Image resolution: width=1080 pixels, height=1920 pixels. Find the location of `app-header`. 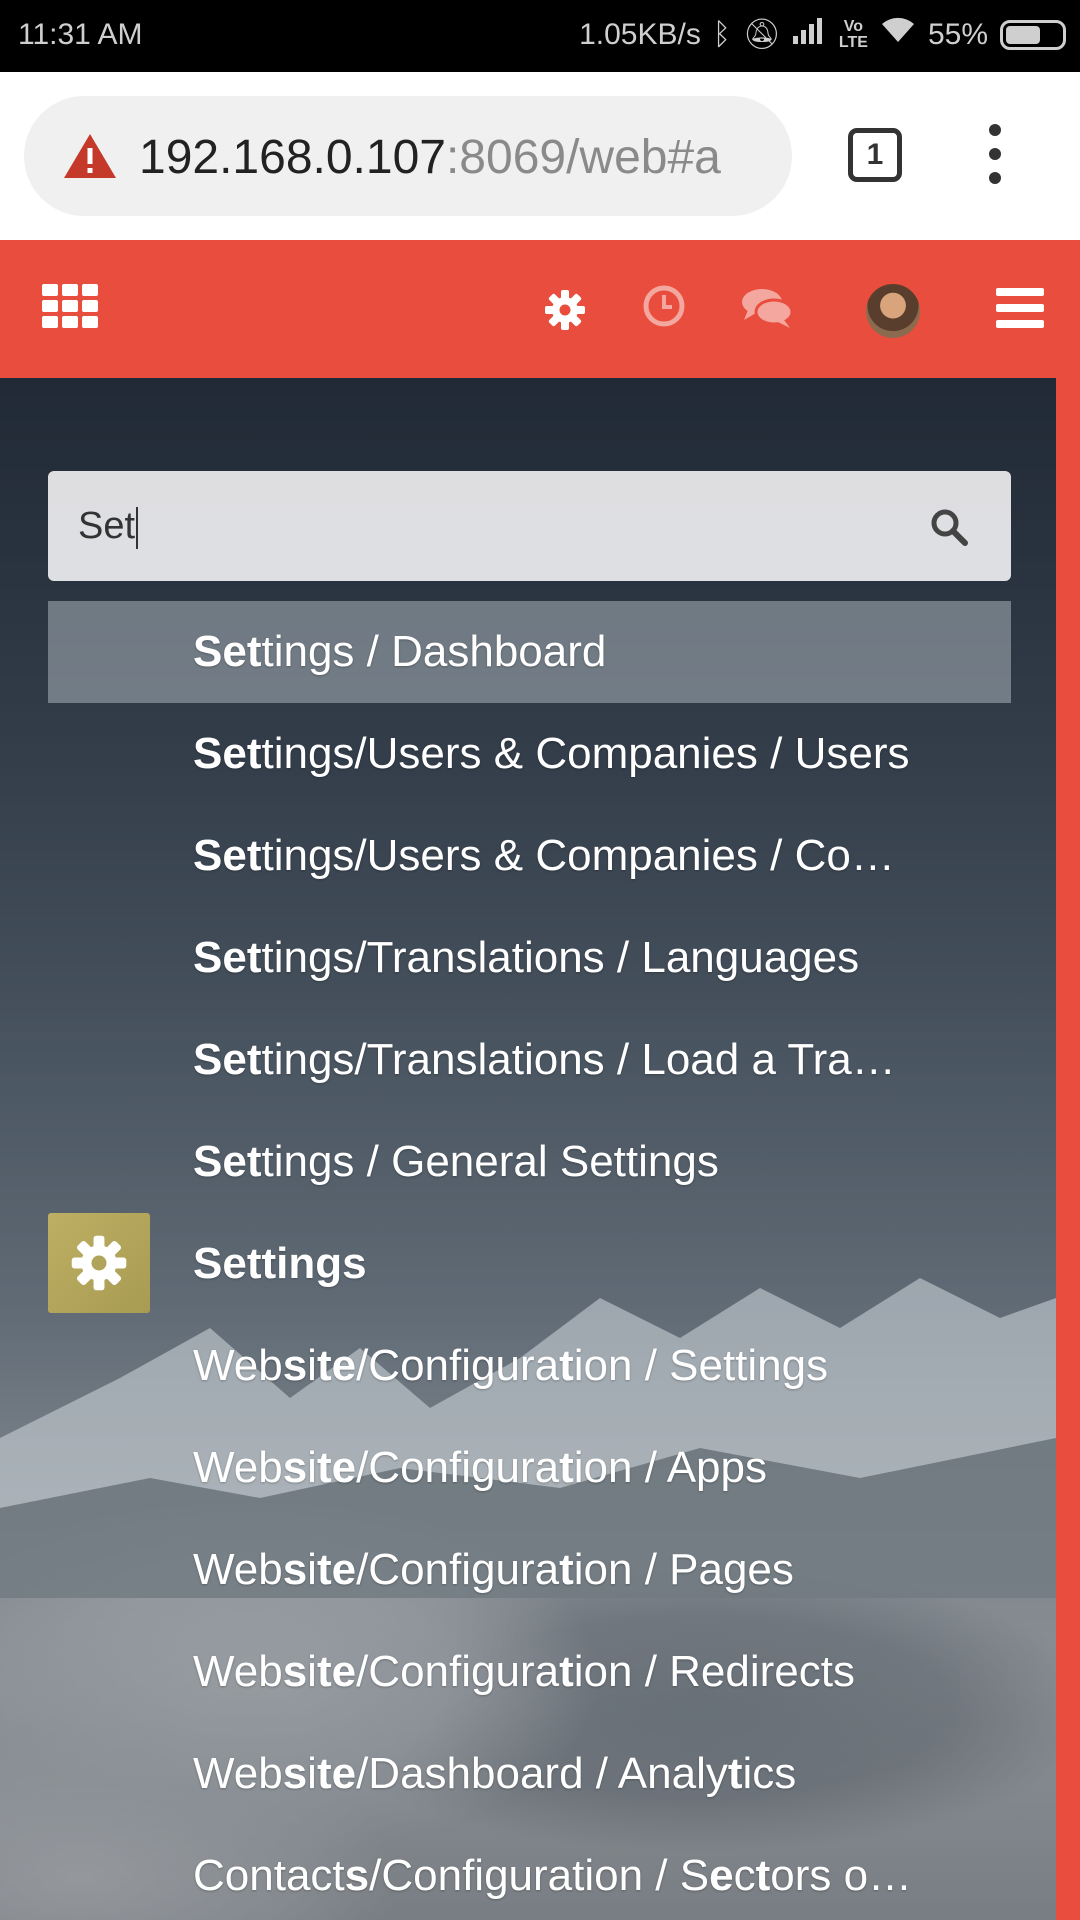

app-header is located at coordinates (540, 309).